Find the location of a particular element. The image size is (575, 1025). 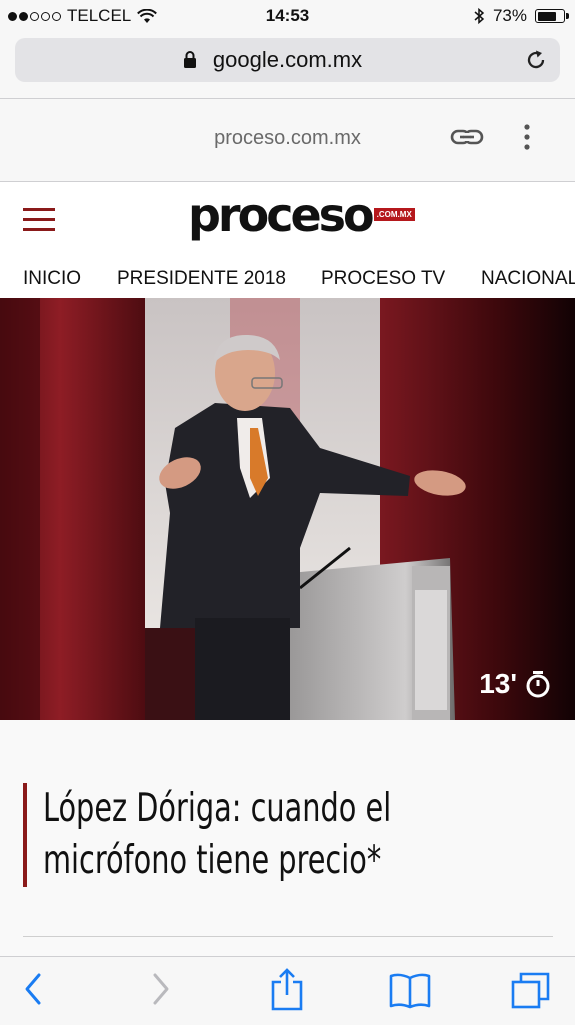

menu-icon is located at coordinates (39, 220).